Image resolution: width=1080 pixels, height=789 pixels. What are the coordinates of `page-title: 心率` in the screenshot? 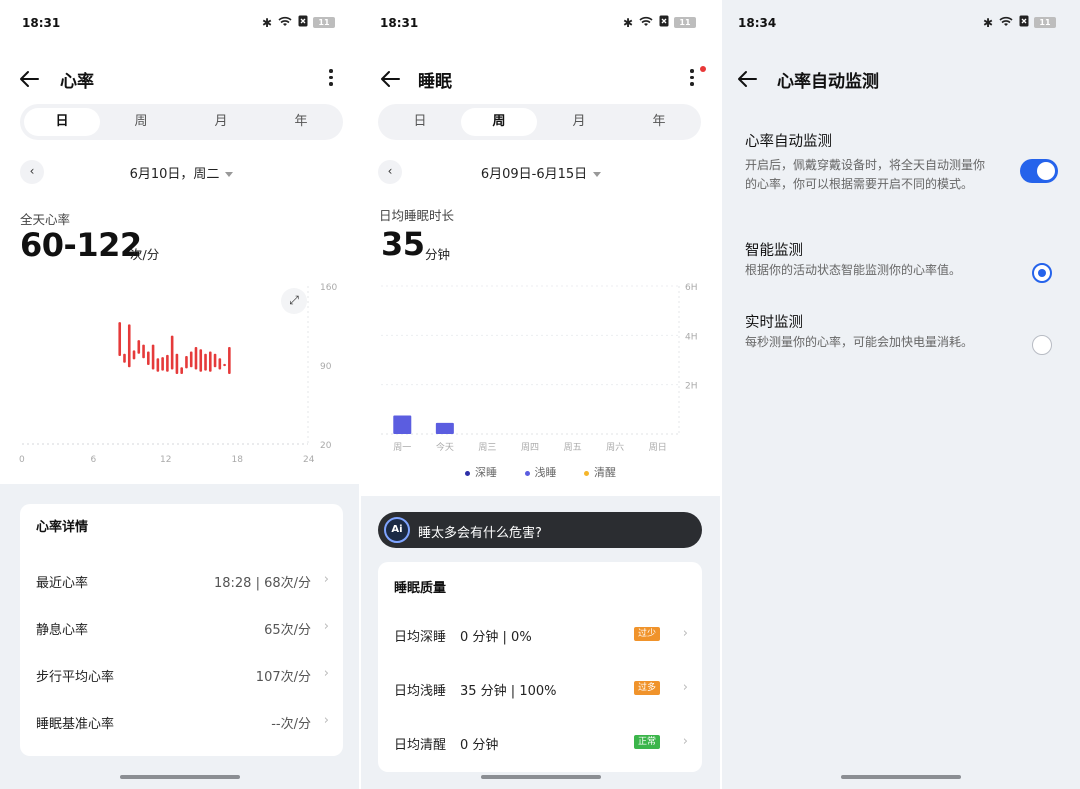 It's located at (77, 82).